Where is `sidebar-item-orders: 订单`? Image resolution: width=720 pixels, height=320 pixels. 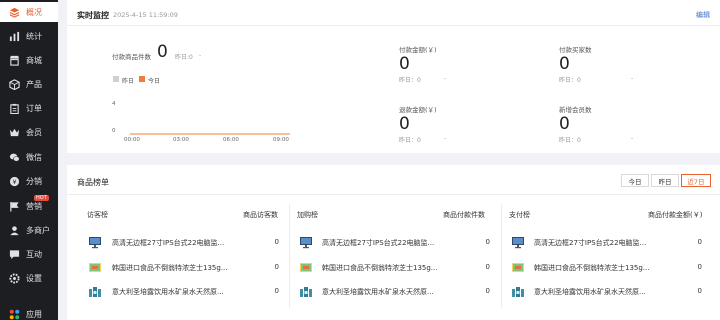 sidebar-item-orders: 订单 is located at coordinates (29, 108).